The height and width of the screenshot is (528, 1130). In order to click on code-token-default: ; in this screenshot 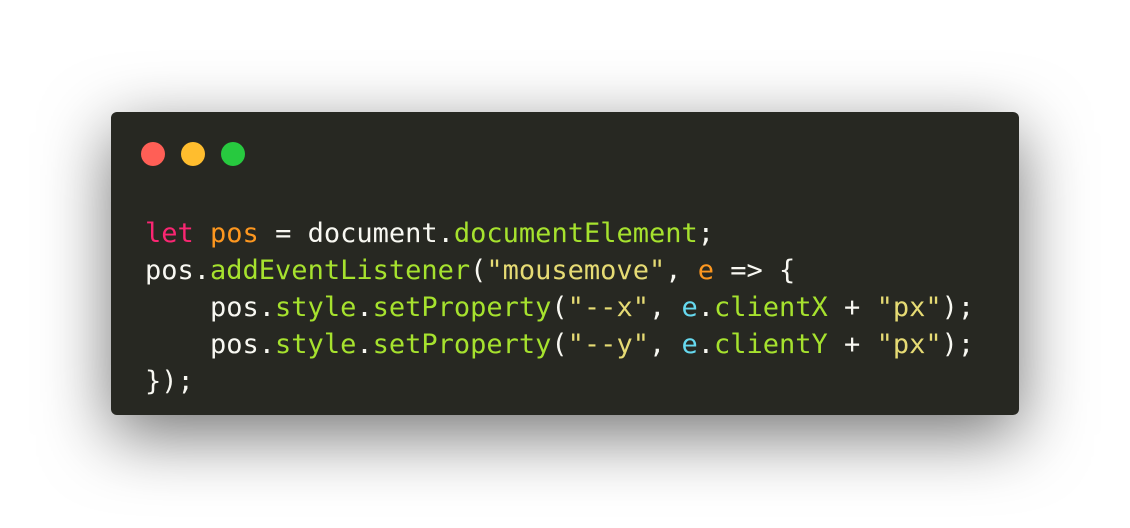, I will do `click(706, 233)`.